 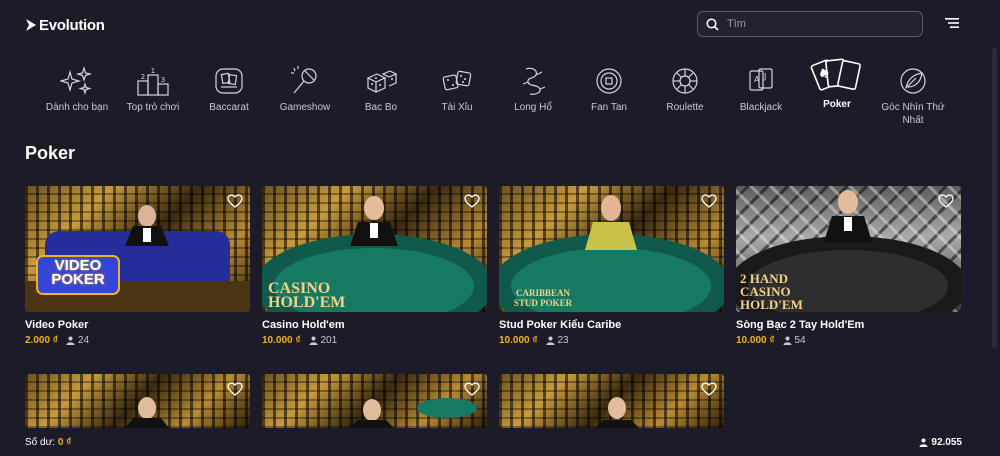 I want to click on category-label: Gameshow, so click(x=305, y=107).